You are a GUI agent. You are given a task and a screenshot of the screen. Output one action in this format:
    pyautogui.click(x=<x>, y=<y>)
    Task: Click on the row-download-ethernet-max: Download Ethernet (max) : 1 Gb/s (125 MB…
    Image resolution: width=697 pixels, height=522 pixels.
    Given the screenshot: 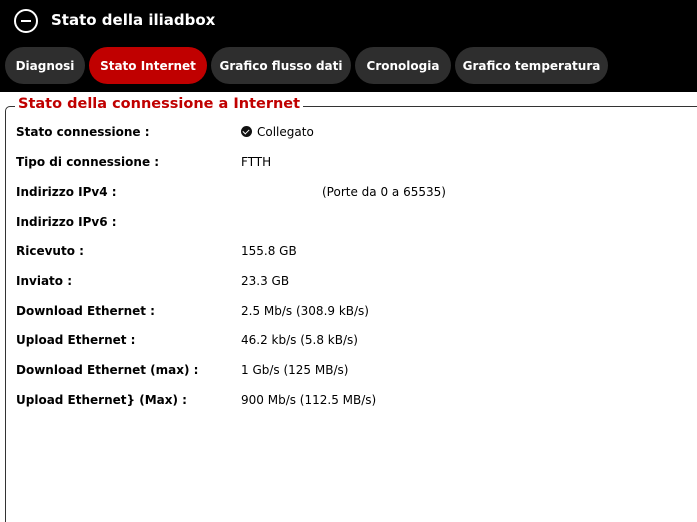 What is the action you would take?
    pyautogui.click(x=348, y=371)
    